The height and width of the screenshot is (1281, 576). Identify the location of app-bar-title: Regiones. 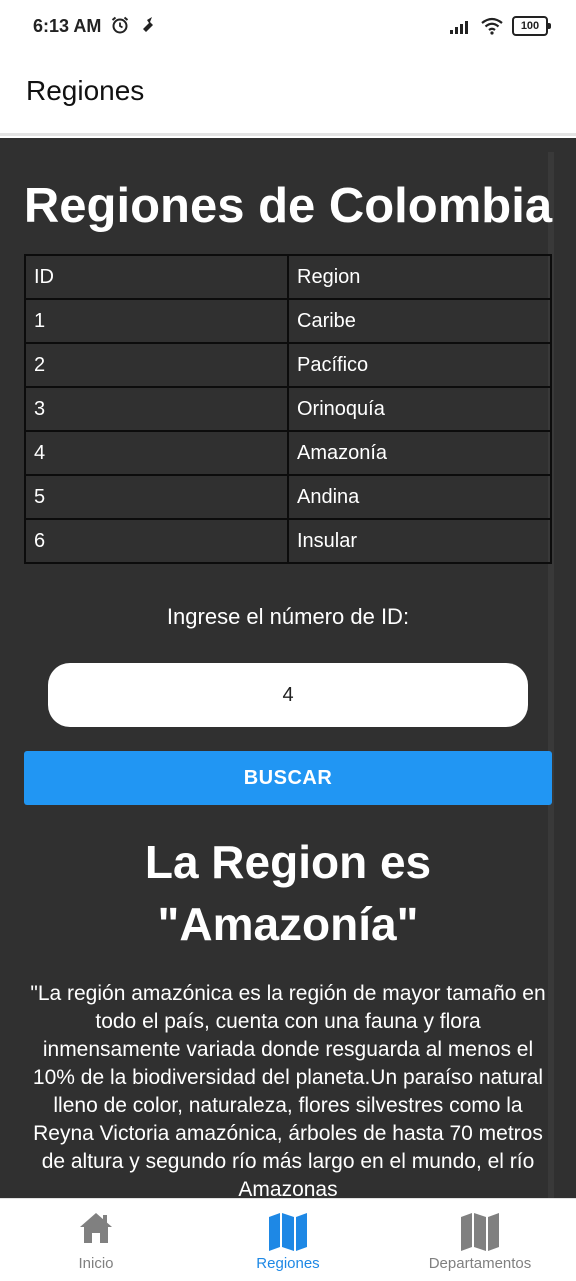
(85, 90).